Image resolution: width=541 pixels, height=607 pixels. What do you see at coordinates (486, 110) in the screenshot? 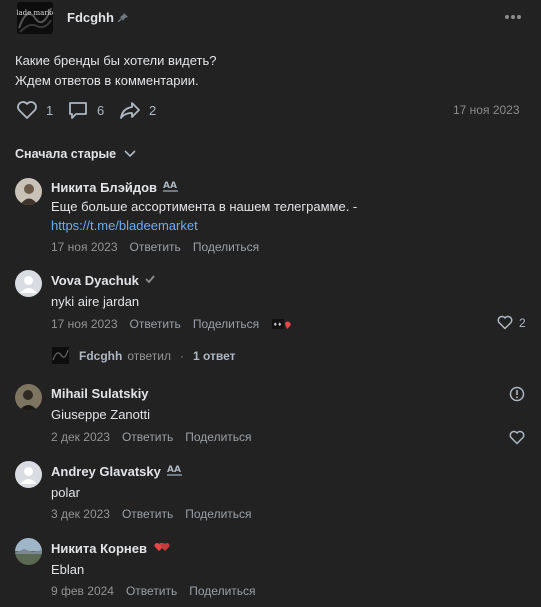
I see `post-date: 17 ноя 2023` at bounding box center [486, 110].